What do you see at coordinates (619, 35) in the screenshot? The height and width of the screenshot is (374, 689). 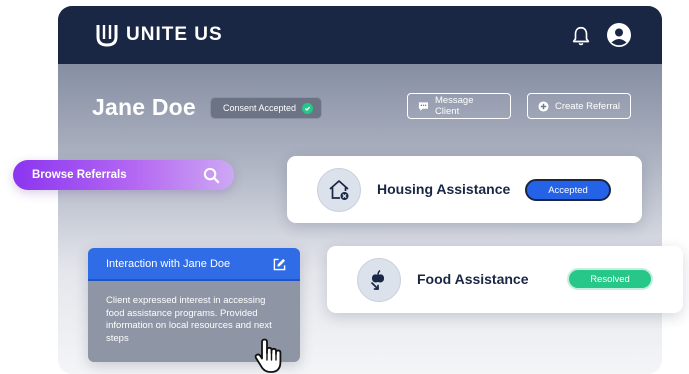 I see `user-avatar-icon` at bounding box center [619, 35].